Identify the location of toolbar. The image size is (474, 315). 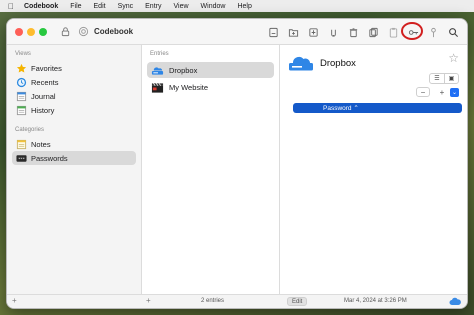
(359, 31).